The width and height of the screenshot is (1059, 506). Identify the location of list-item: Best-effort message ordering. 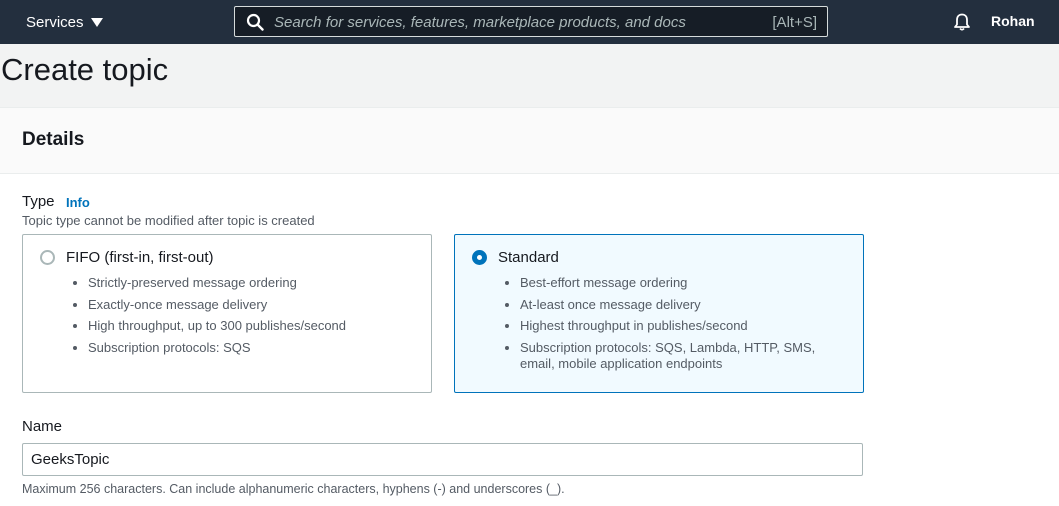
(678, 283).